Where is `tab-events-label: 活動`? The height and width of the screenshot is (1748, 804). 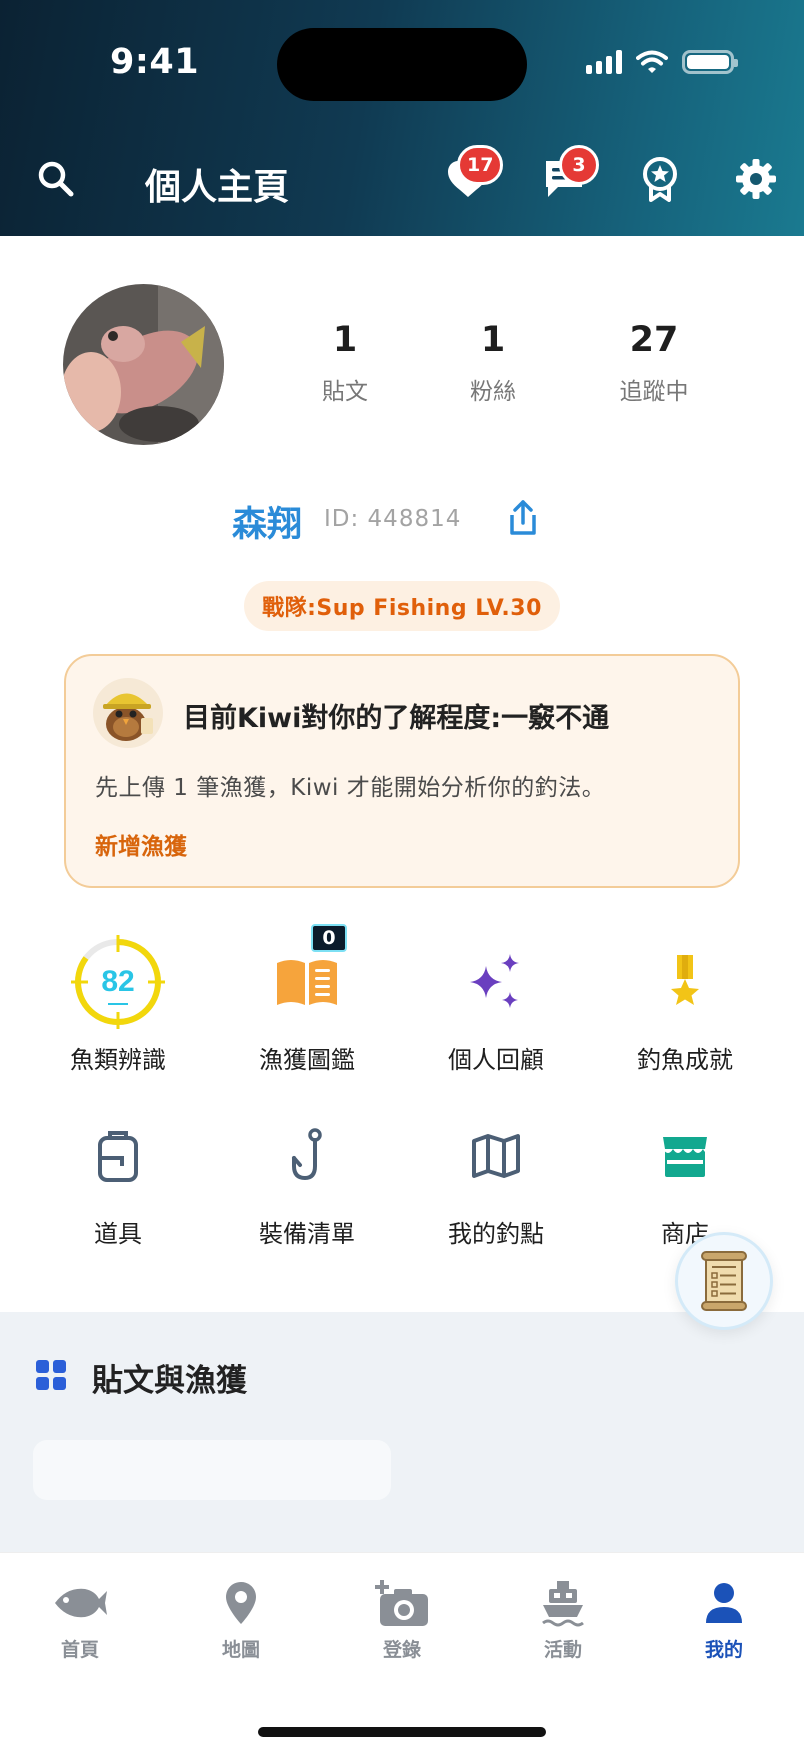 tab-events-label: 活動 is located at coordinates (562, 1650).